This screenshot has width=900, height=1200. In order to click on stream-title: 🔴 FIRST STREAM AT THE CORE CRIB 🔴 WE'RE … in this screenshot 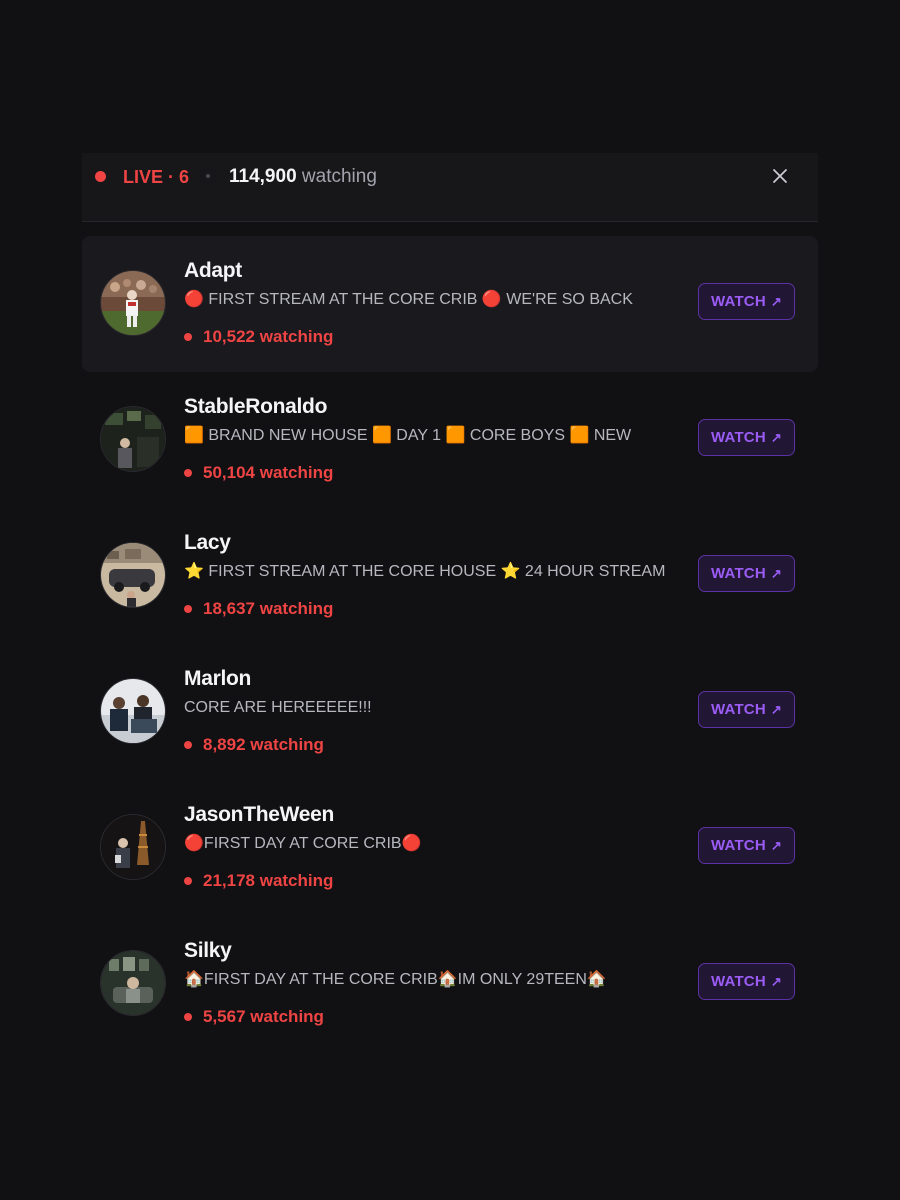, I will do `click(408, 299)`.